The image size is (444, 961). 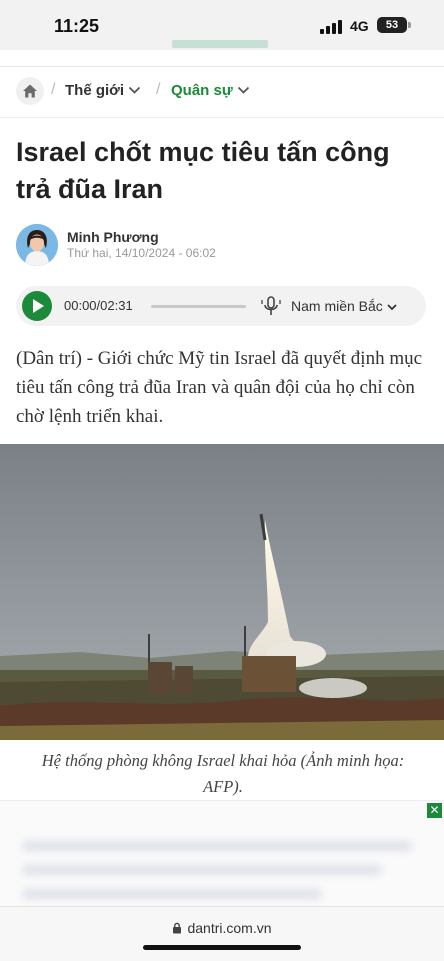 What do you see at coordinates (337, 306) in the screenshot?
I see `voice-select-label: Nam miền Bắc` at bounding box center [337, 306].